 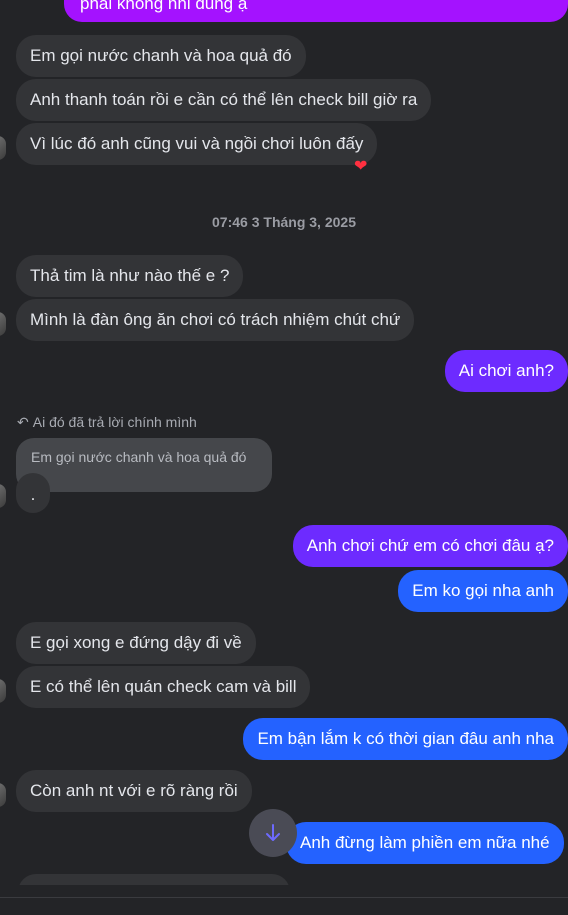 I want to click on message-bubble-outgoing-partial: phải không nhỉ đúng ạ, so click(x=316, y=11).